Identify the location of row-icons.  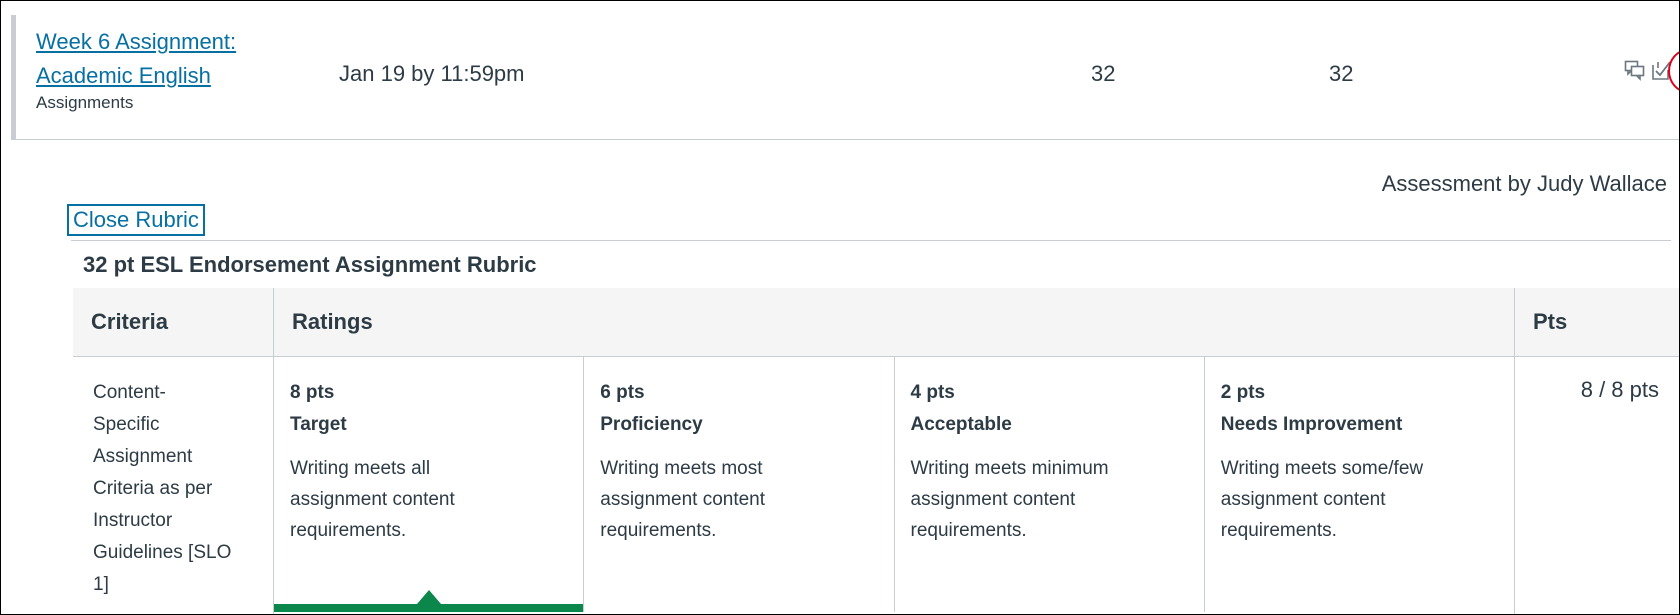
(1651, 71).